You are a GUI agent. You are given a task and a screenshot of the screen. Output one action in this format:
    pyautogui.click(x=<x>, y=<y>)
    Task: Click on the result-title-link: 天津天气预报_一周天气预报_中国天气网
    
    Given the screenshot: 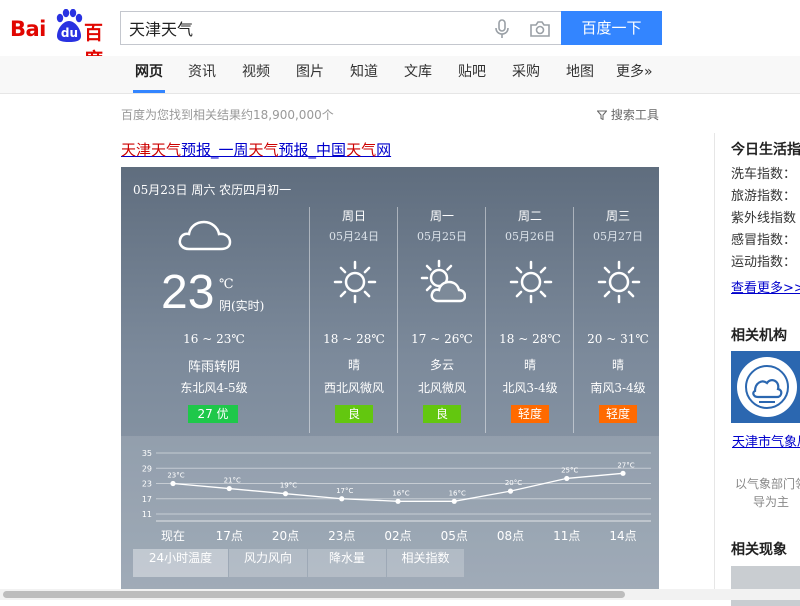 What is the action you would take?
    pyautogui.click(x=256, y=149)
    